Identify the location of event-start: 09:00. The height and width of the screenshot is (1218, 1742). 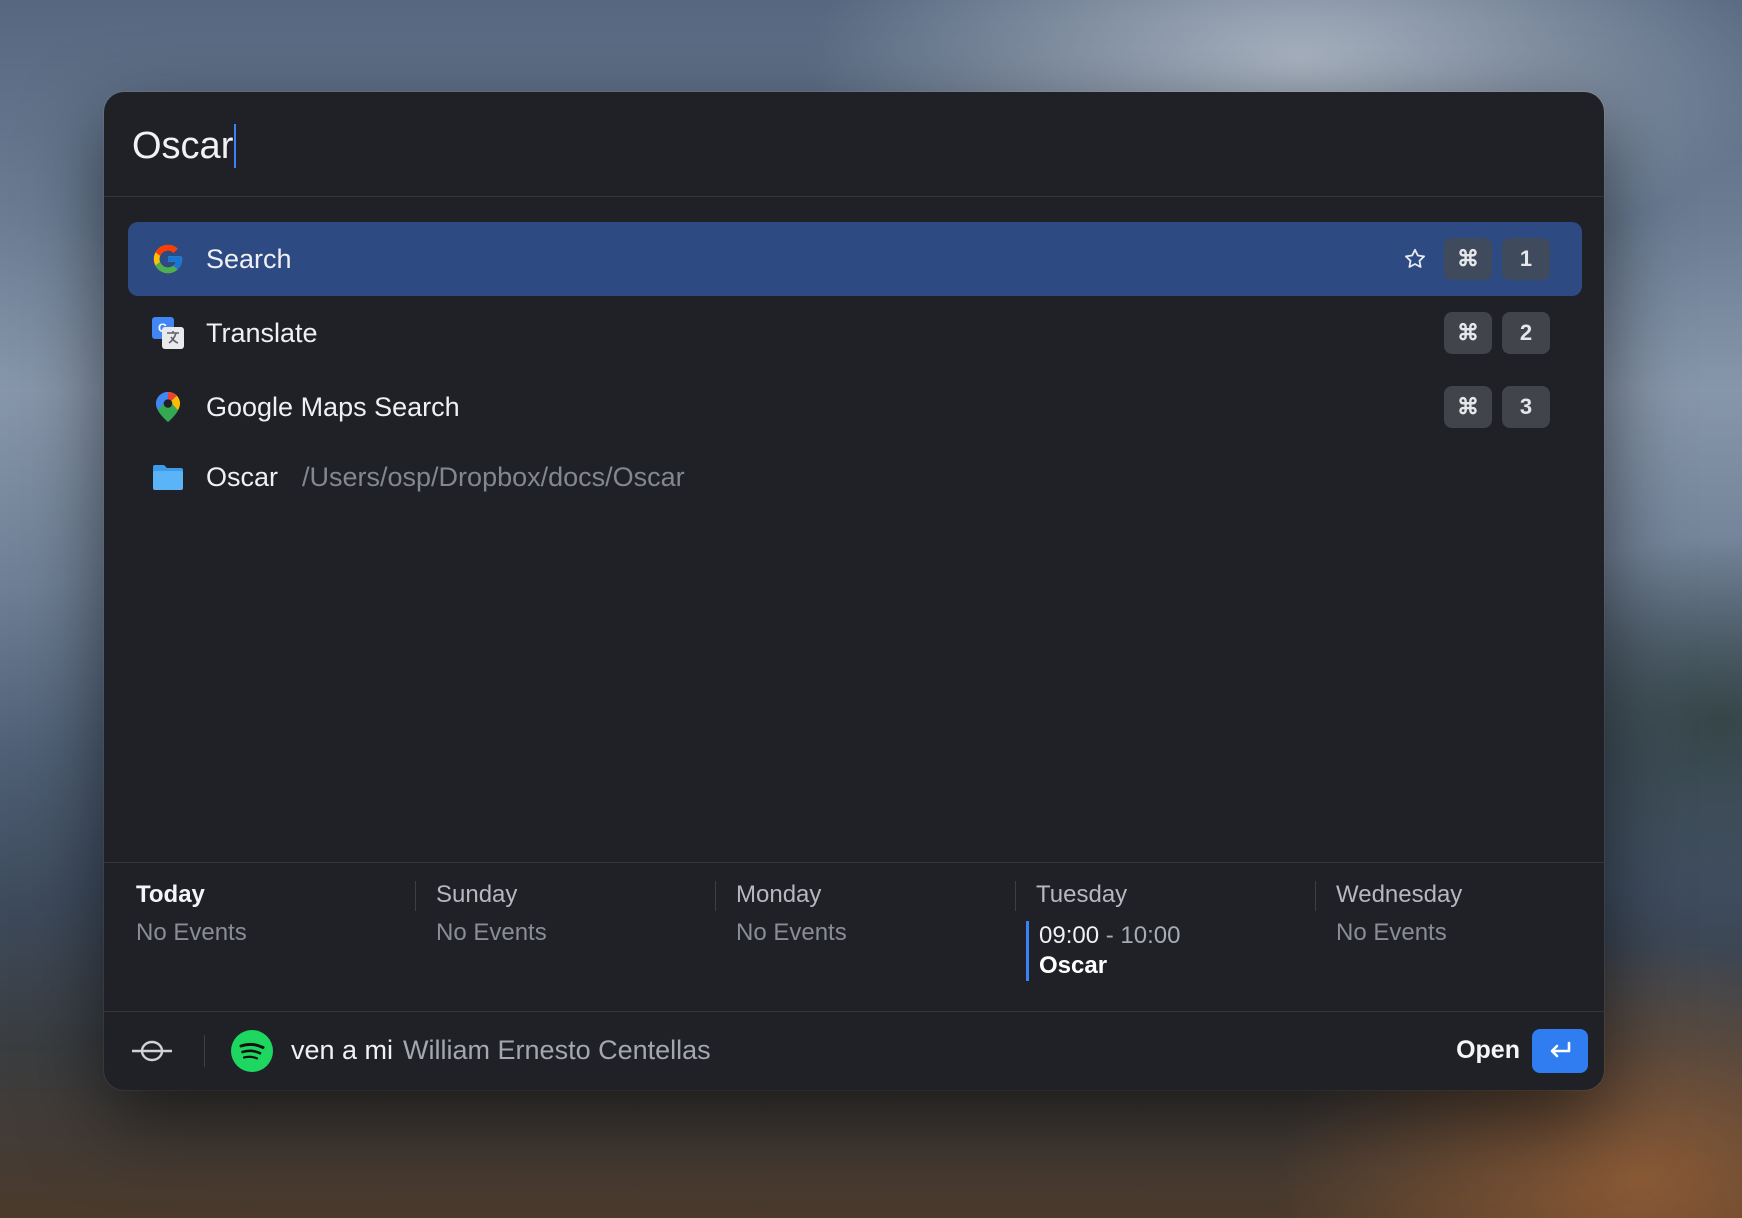
(1069, 935).